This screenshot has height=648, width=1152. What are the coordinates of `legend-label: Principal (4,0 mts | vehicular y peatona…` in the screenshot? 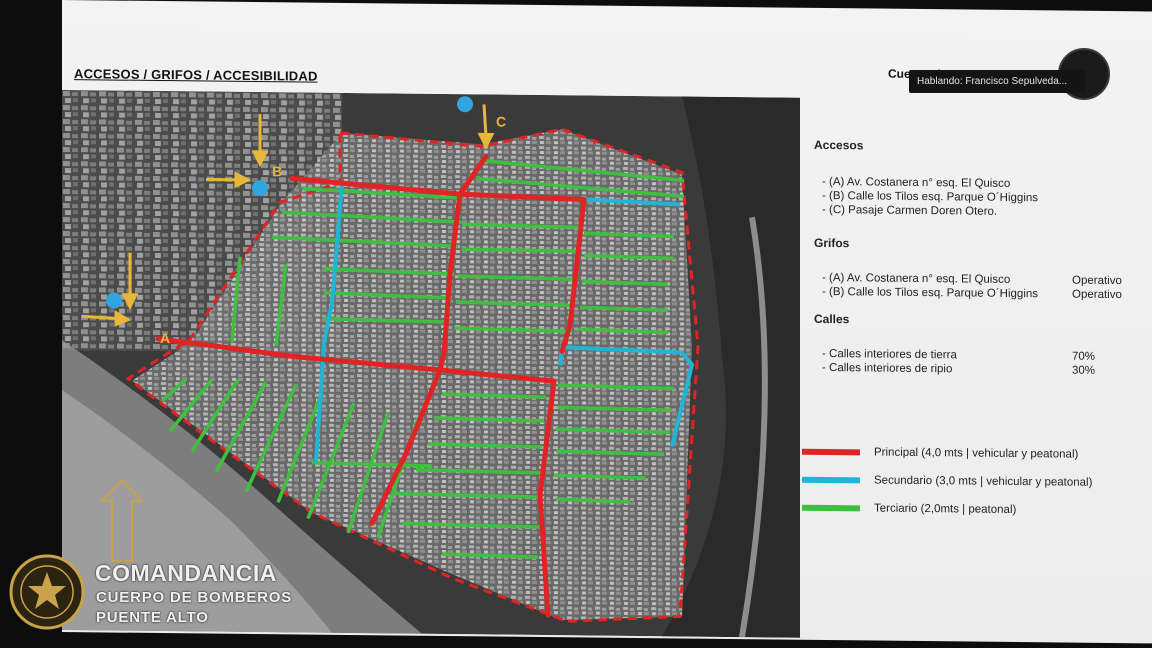 It's located at (976, 453).